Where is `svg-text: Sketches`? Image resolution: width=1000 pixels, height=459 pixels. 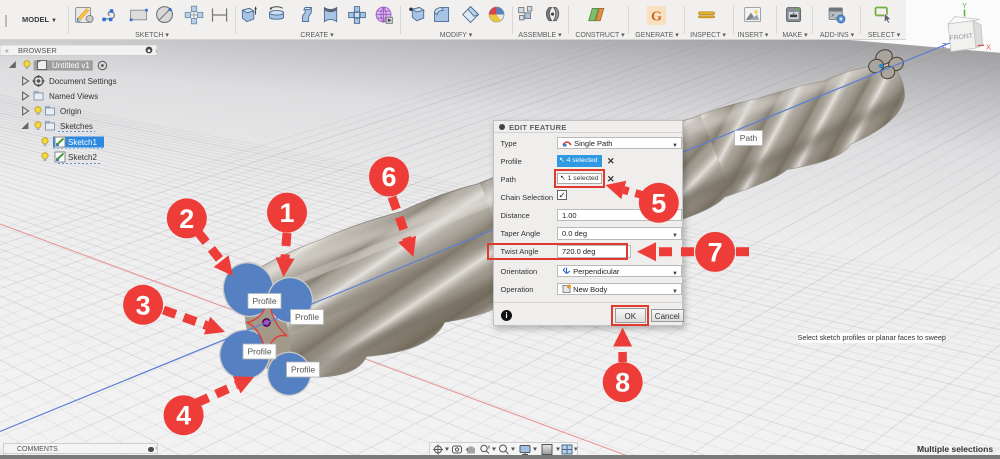
svg-text: Sketches is located at coordinates (76, 126).